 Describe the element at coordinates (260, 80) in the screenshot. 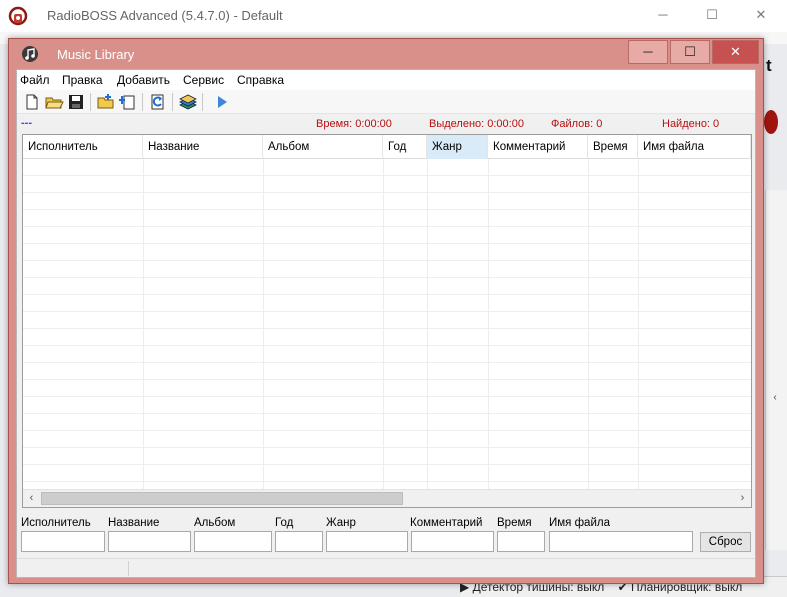

I see `menu-help: Справка` at that location.